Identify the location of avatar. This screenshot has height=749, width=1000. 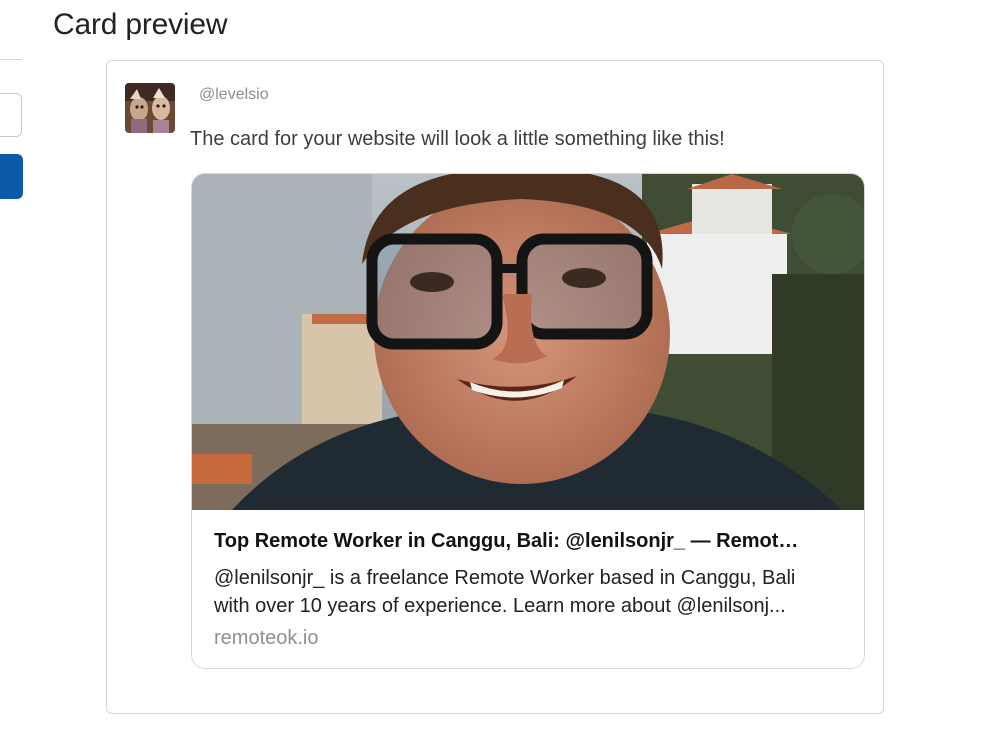
(150, 108).